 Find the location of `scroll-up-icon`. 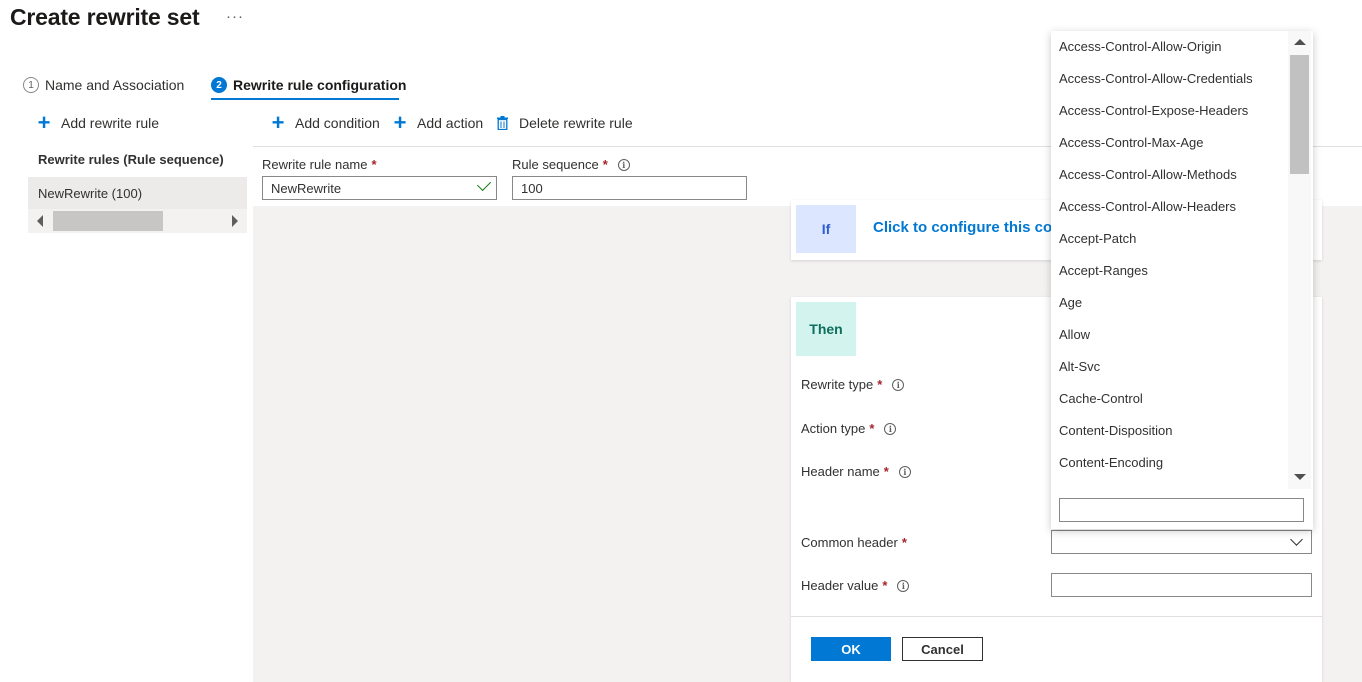

scroll-up-icon is located at coordinates (1300, 42).